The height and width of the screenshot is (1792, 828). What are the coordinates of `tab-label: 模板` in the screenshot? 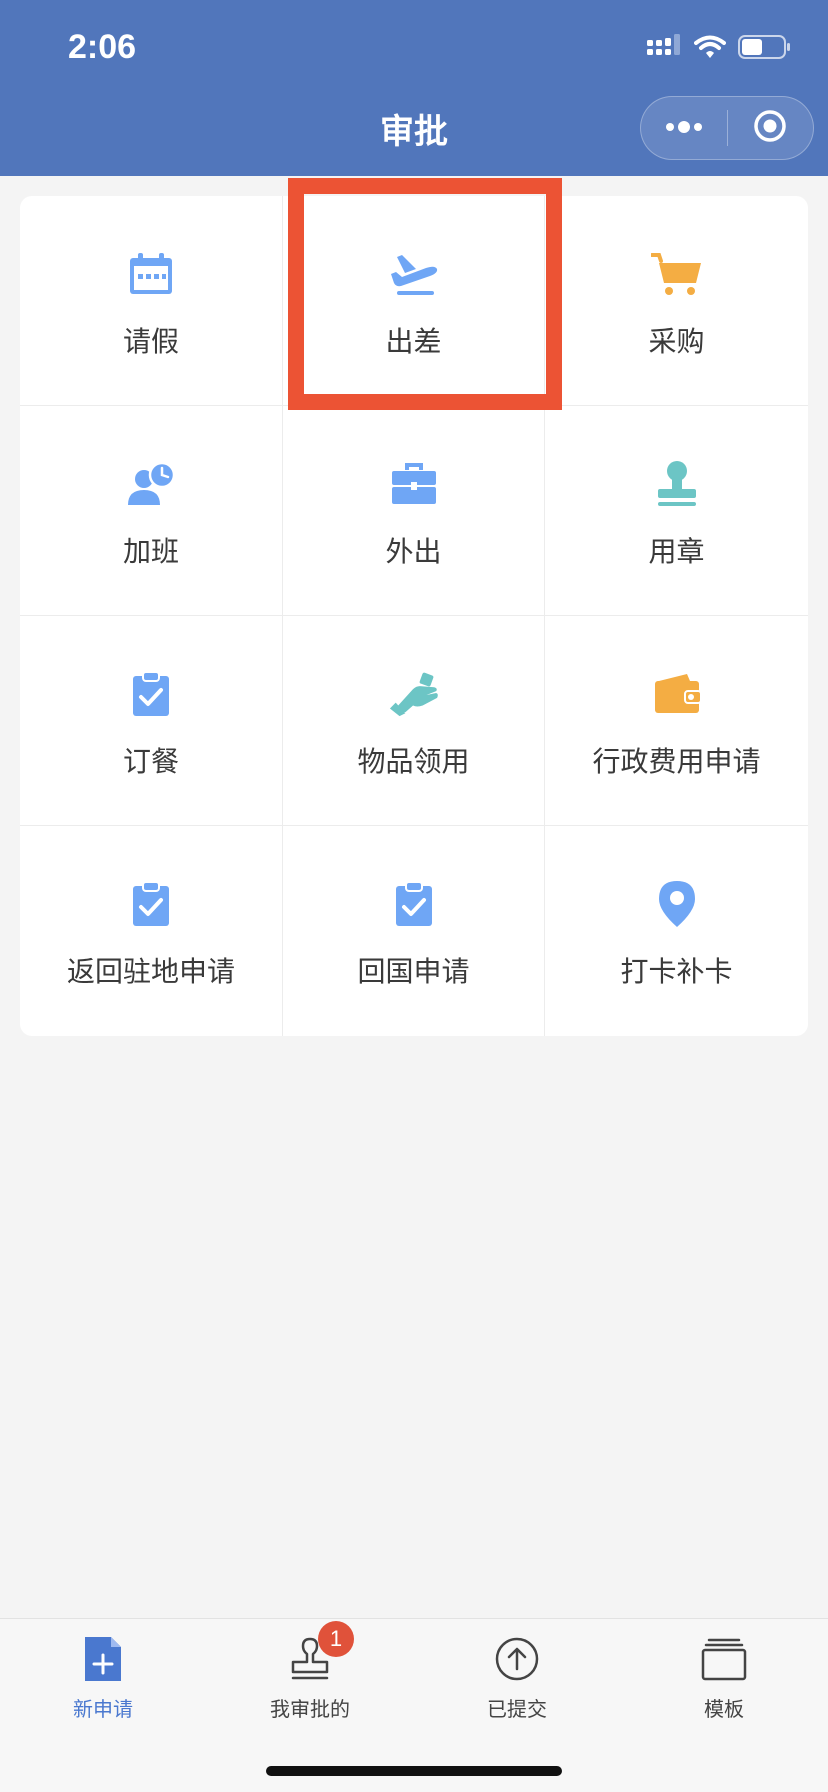 It's located at (724, 1709).